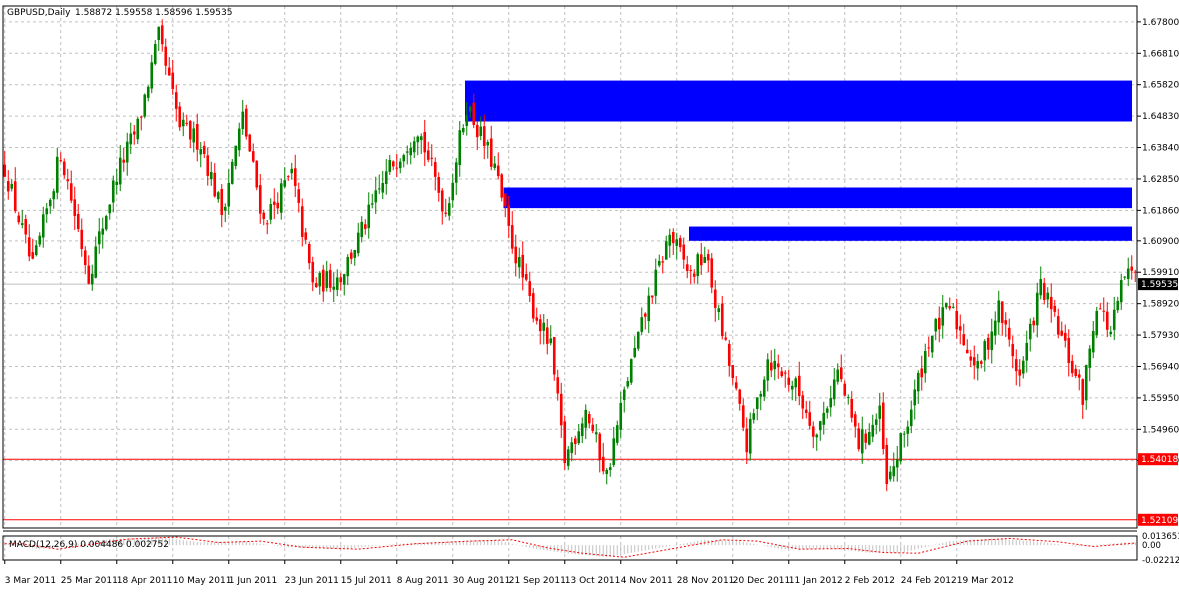  What do you see at coordinates (1160, 23) in the screenshot?
I see `price-tick-label: 1.67800` at bounding box center [1160, 23].